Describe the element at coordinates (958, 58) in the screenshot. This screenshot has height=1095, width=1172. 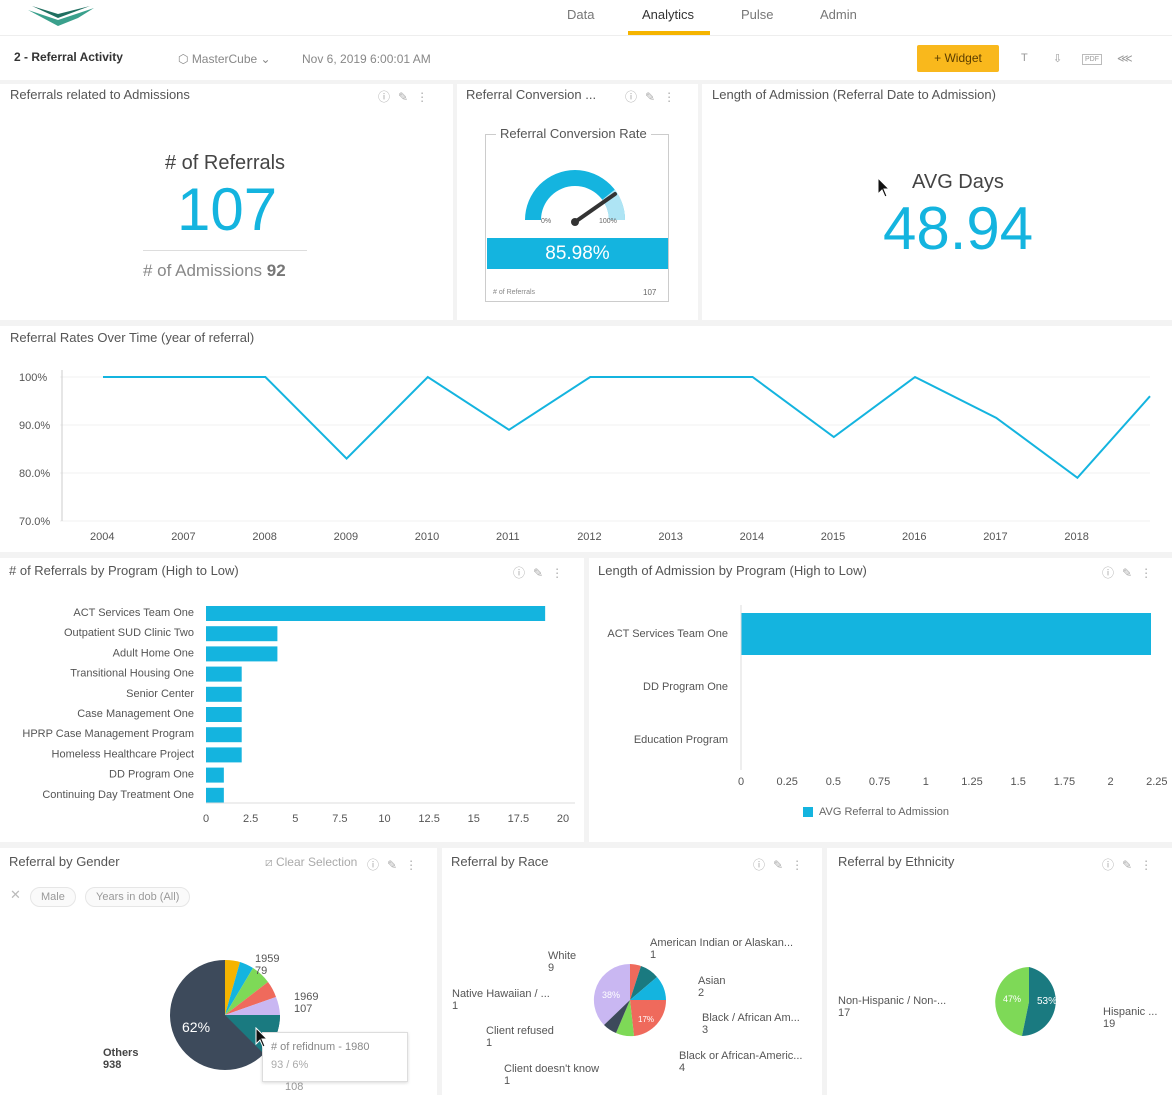
I see `add-widget-button: + Widget` at that location.